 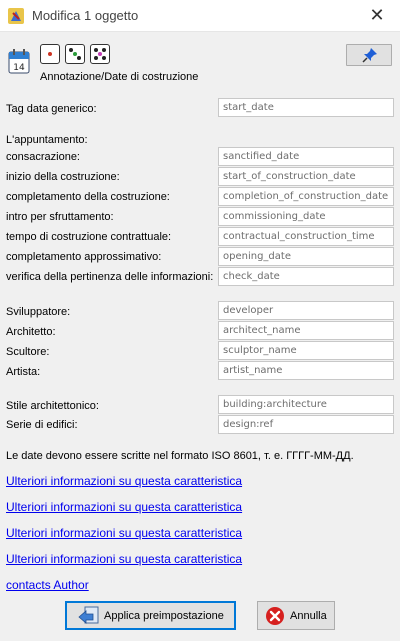 What do you see at coordinates (306, 370) in the screenshot?
I see `artist-input: artist_name` at bounding box center [306, 370].